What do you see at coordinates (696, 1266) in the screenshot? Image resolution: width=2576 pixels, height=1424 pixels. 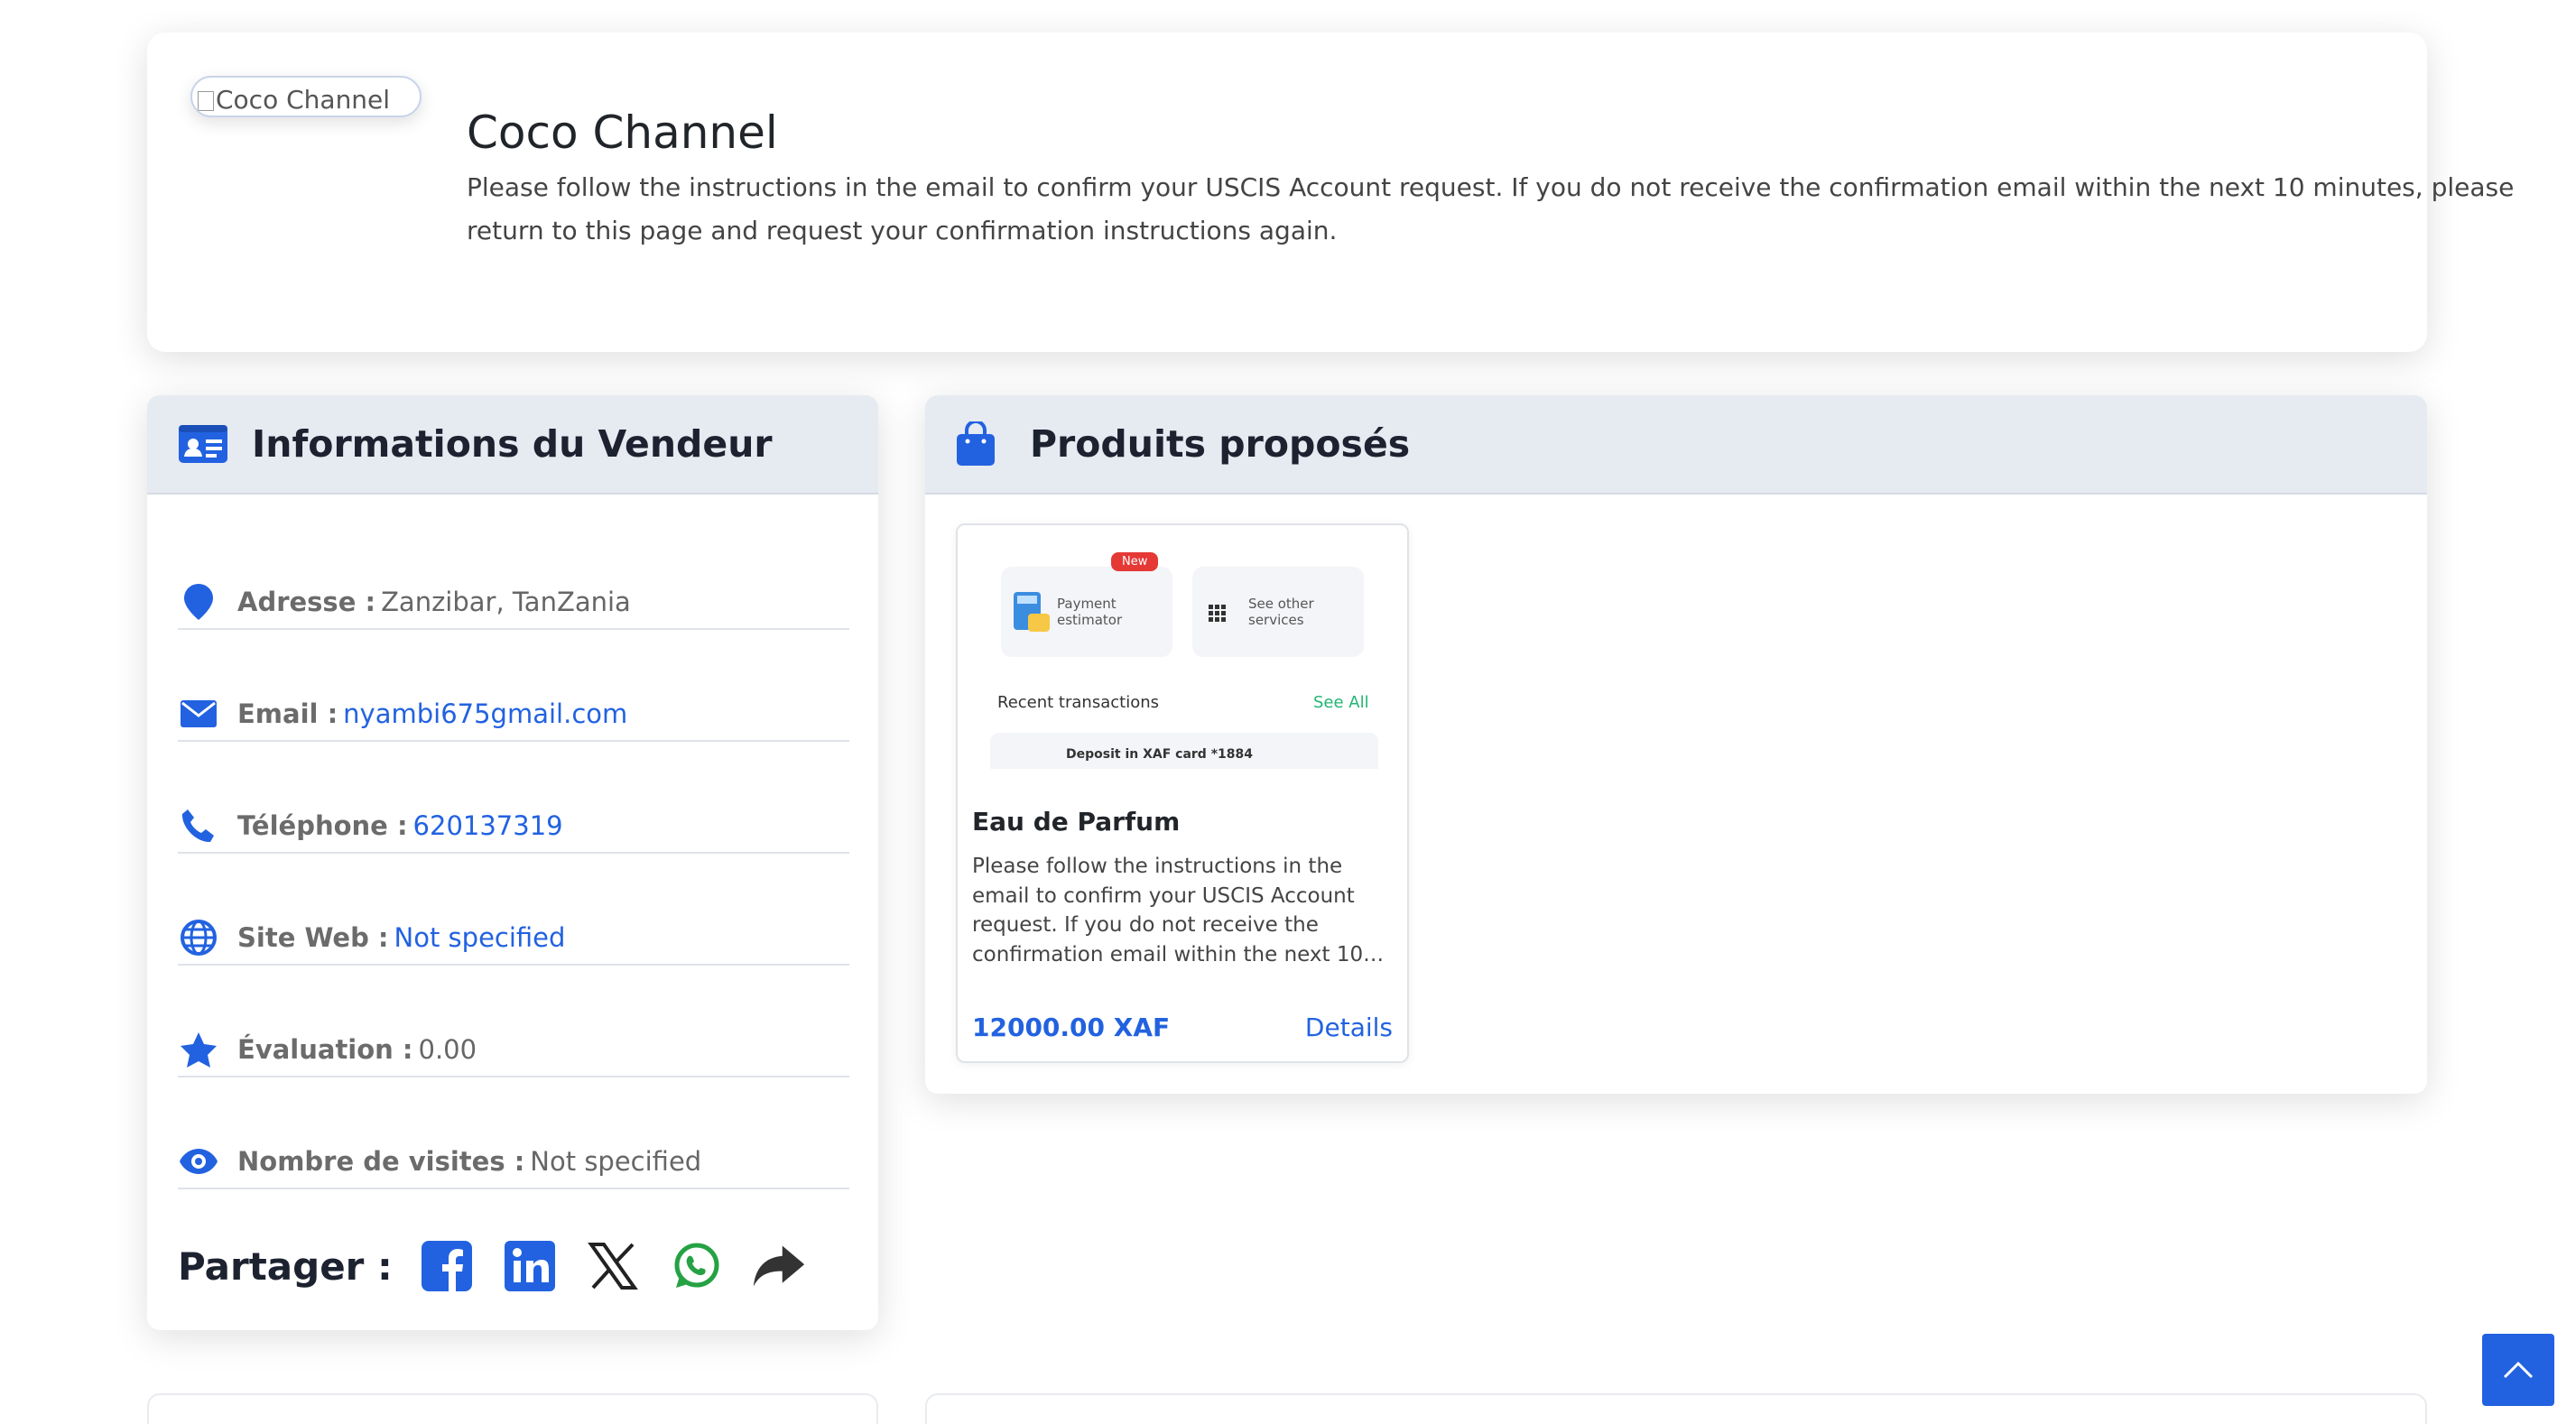 I see `whatsapp-icon` at bounding box center [696, 1266].